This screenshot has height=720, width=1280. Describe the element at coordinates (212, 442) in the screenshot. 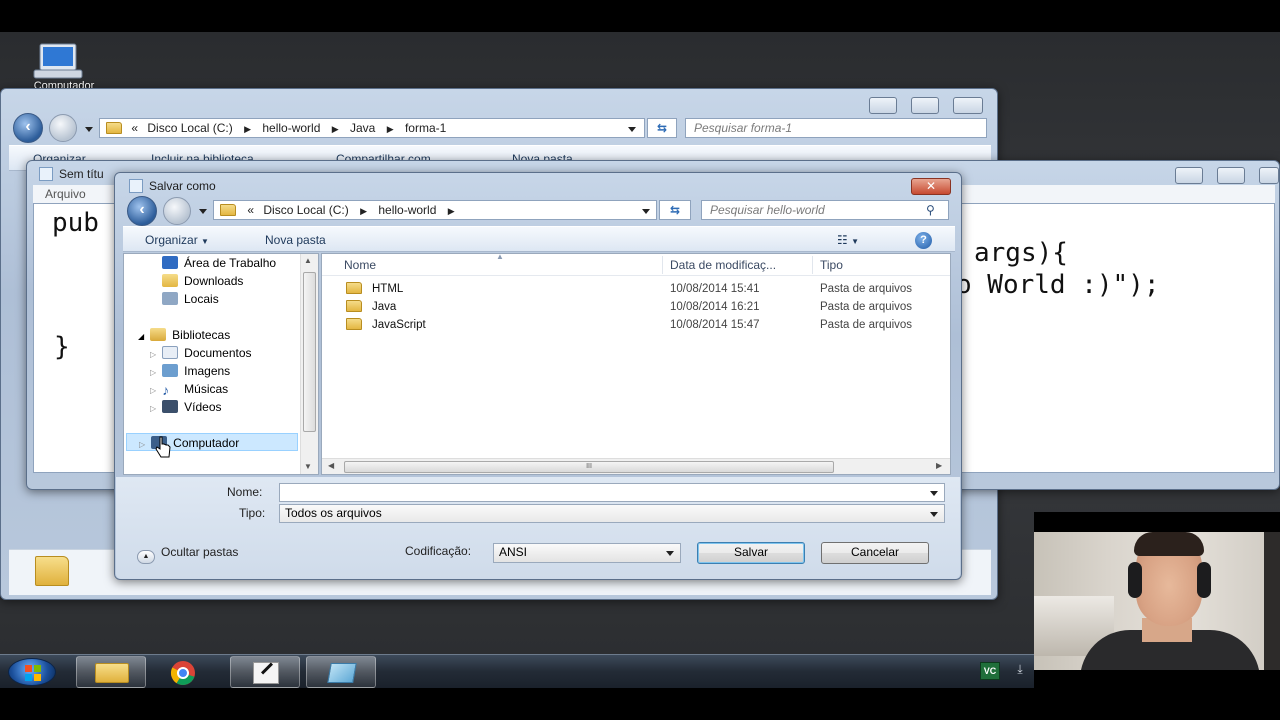

I see `tree-item-computer: ▷ Computador` at that location.